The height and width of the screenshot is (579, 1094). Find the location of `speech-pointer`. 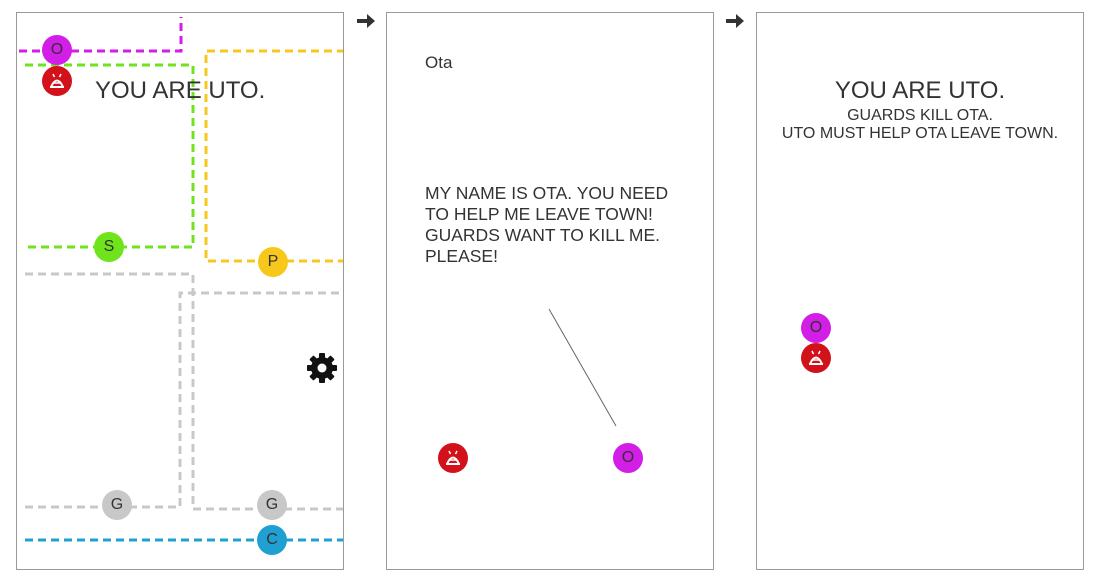

speech-pointer is located at coordinates (582, 367).